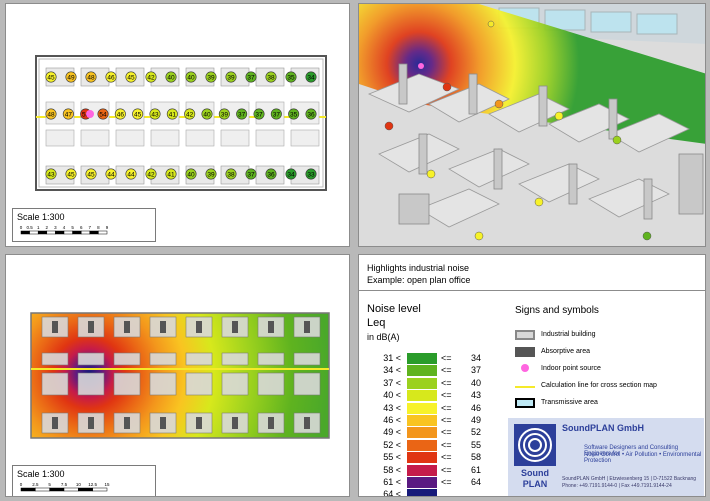 The image size is (710, 501). I want to click on receiver-value: 44, so click(131, 175).